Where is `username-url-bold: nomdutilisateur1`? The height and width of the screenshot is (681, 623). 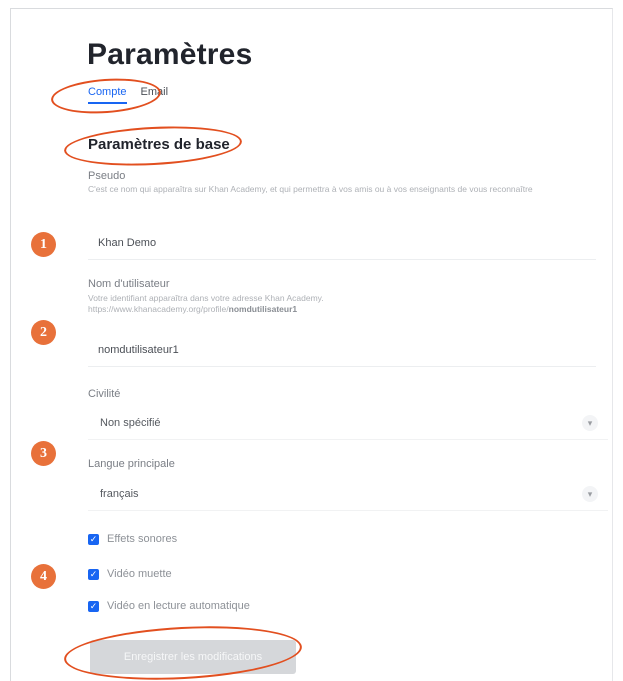
username-url-bold: nomdutilisateur1 is located at coordinates (263, 309).